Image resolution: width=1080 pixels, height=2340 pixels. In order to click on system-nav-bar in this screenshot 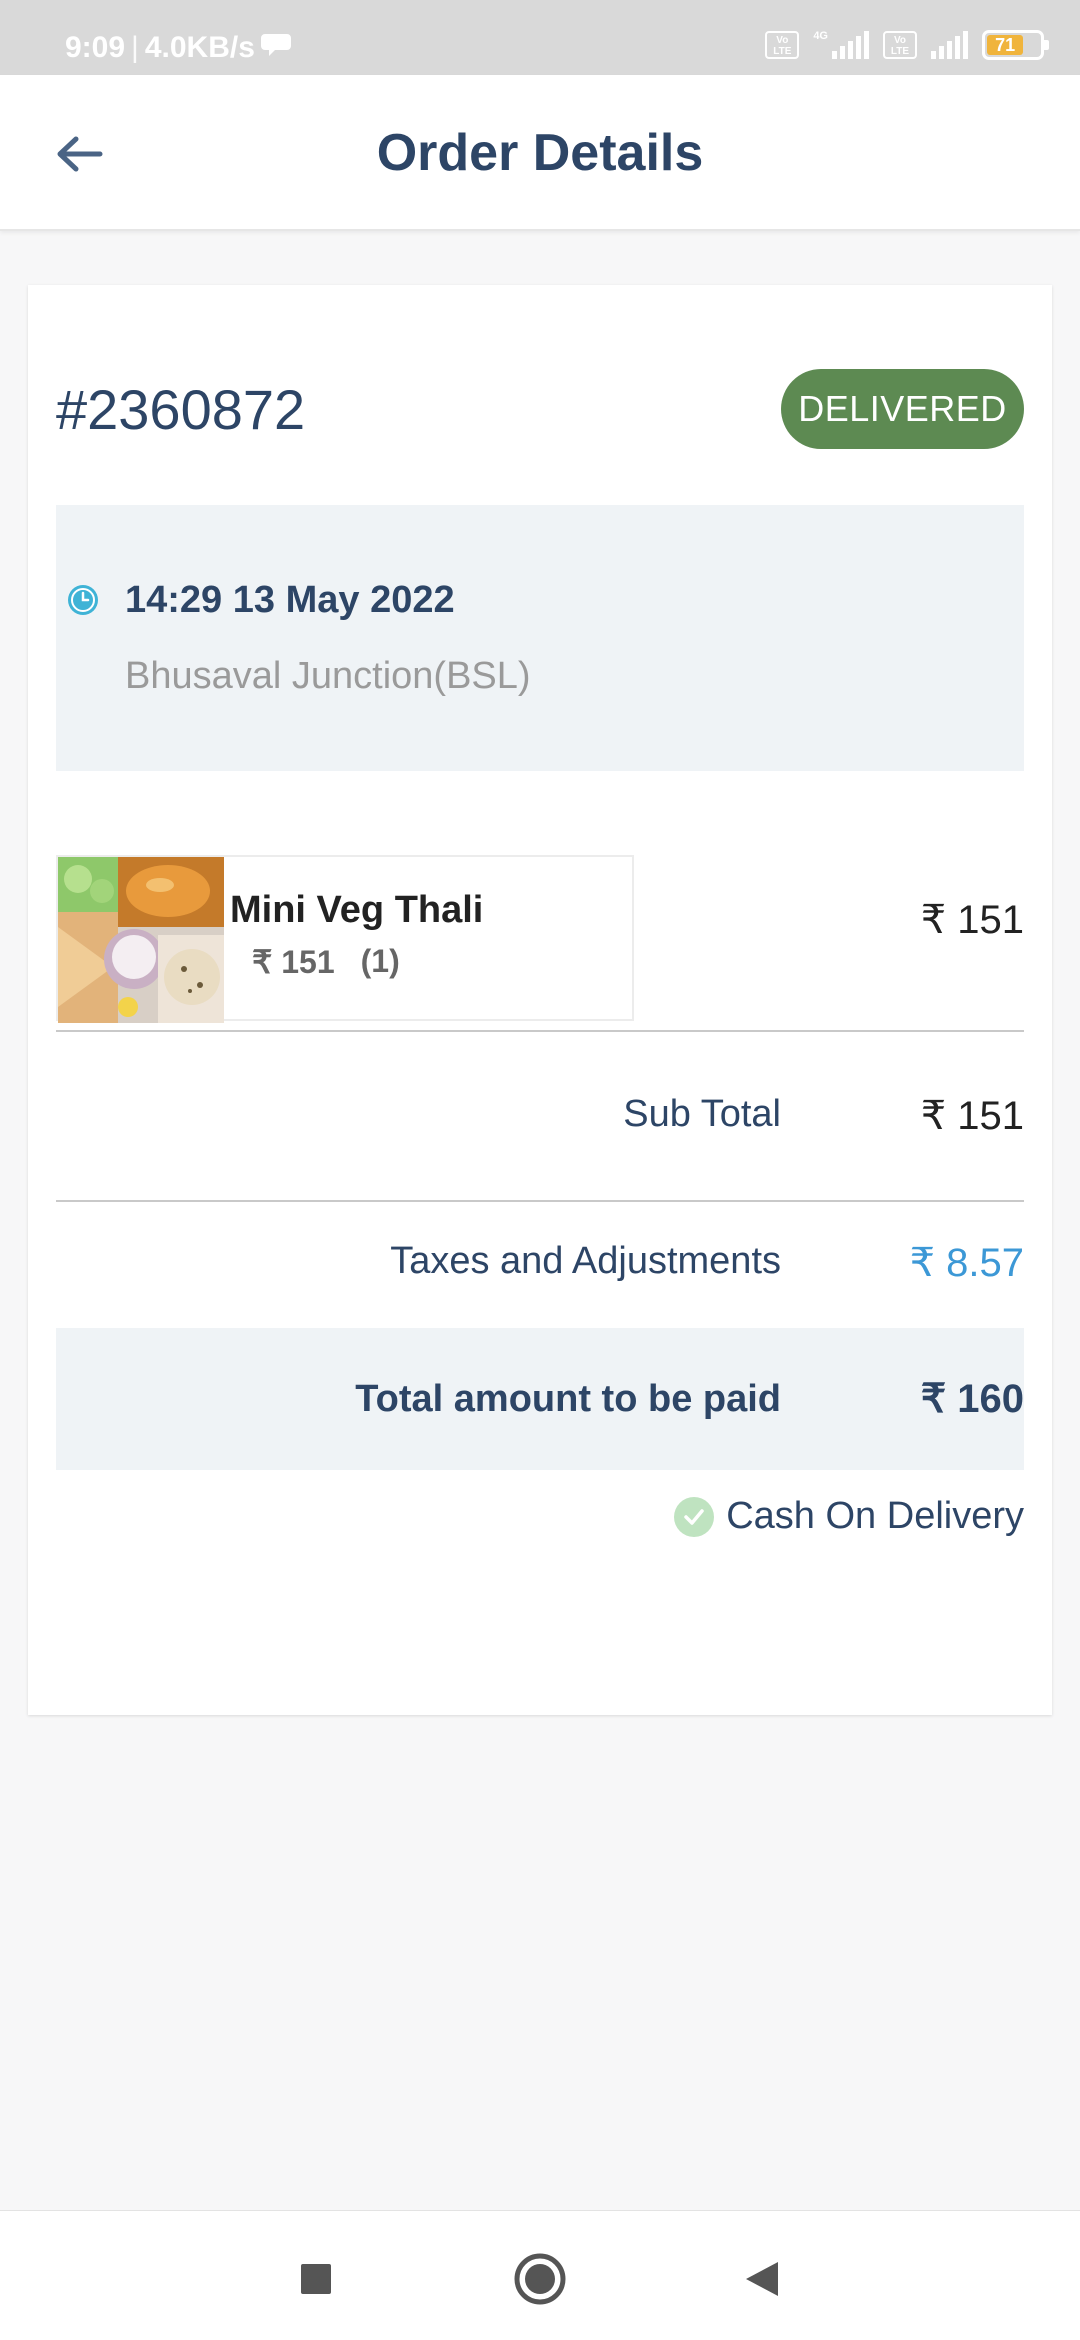, I will do `click(540, 2275)`.